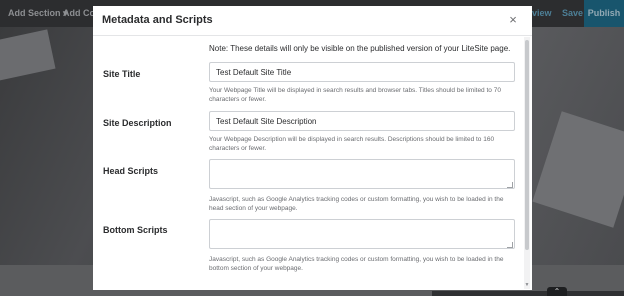 This screenshot has width=624, height=296. What do you see at coordinates (122, 74) in the screenshot?
I see `site-title-label: Site Title` at bounding box center [122, 74].